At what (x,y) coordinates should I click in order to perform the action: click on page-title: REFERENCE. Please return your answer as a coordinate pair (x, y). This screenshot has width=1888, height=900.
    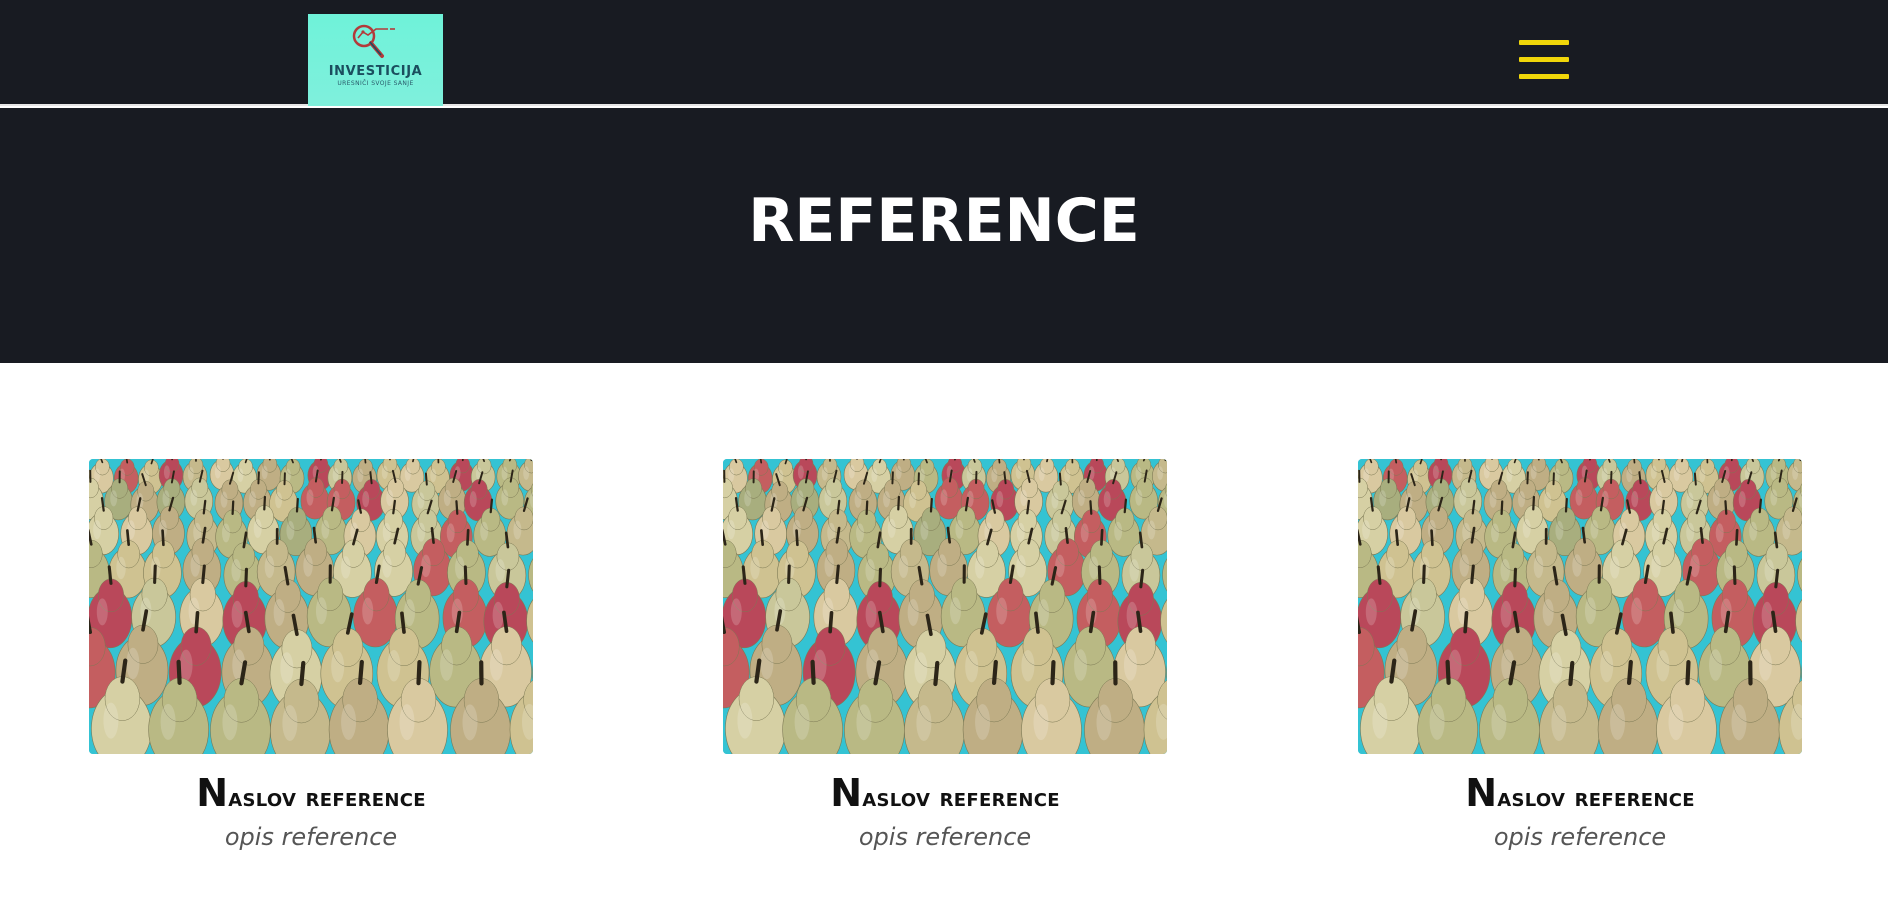
    Looking at the image, I should click on (944, 221).